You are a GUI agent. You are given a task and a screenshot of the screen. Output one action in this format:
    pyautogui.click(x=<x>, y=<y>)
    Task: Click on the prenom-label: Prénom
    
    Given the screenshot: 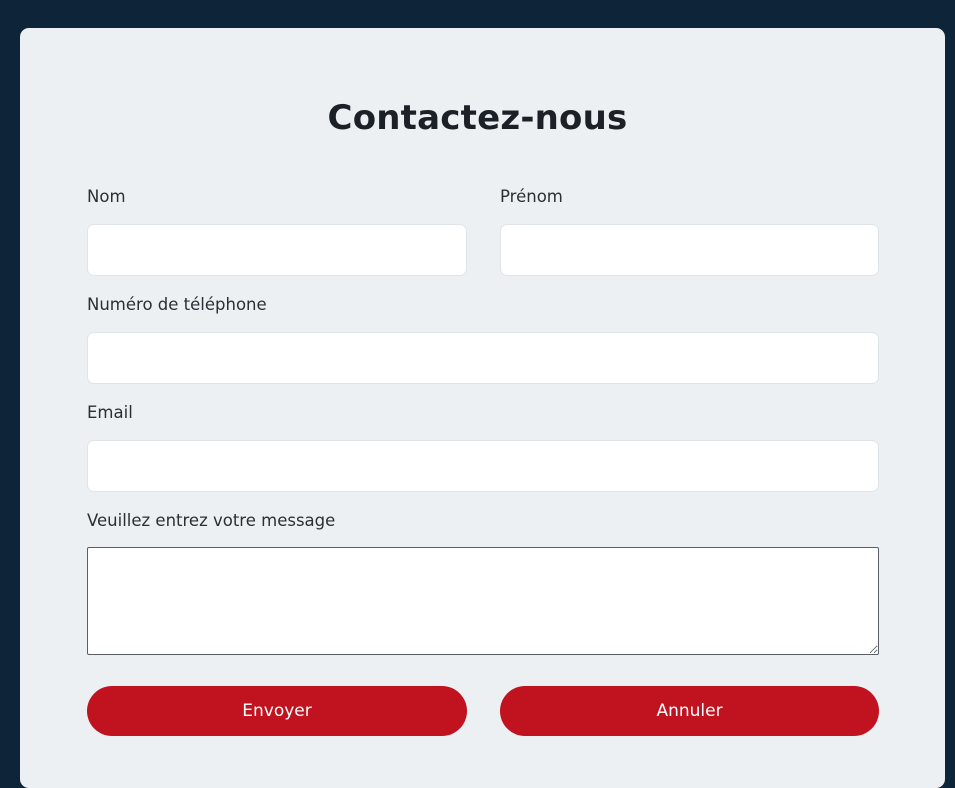 What is the action you would take?
    pyautogui.click(x=531, y=196)
    